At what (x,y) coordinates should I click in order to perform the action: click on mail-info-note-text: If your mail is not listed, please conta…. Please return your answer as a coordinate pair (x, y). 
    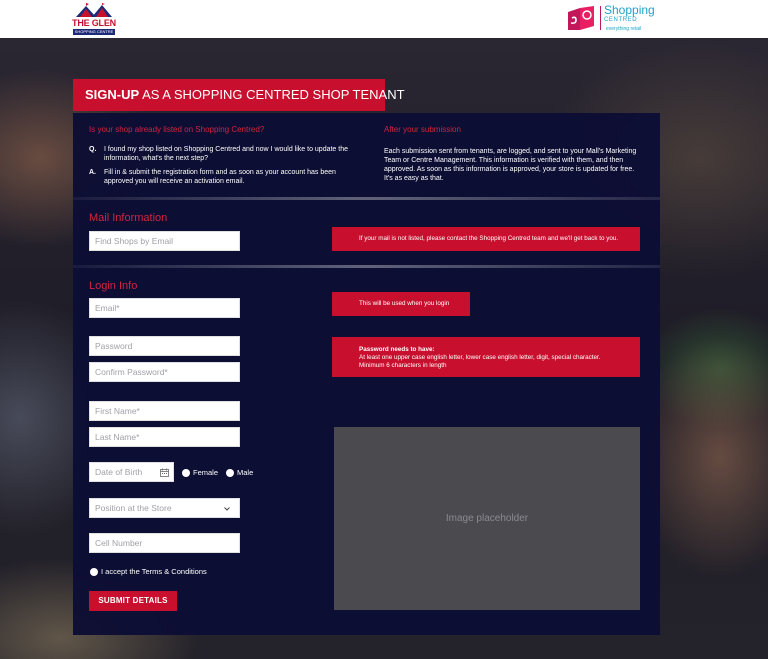
    Looking at the image, I should click on (489, 238).